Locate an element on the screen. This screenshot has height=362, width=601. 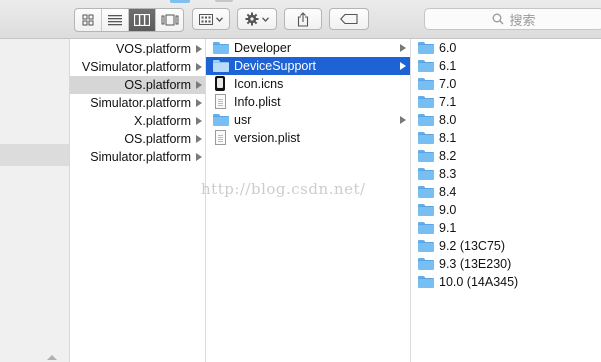
list-item: 9.0 is located at coordinates (506, 210).